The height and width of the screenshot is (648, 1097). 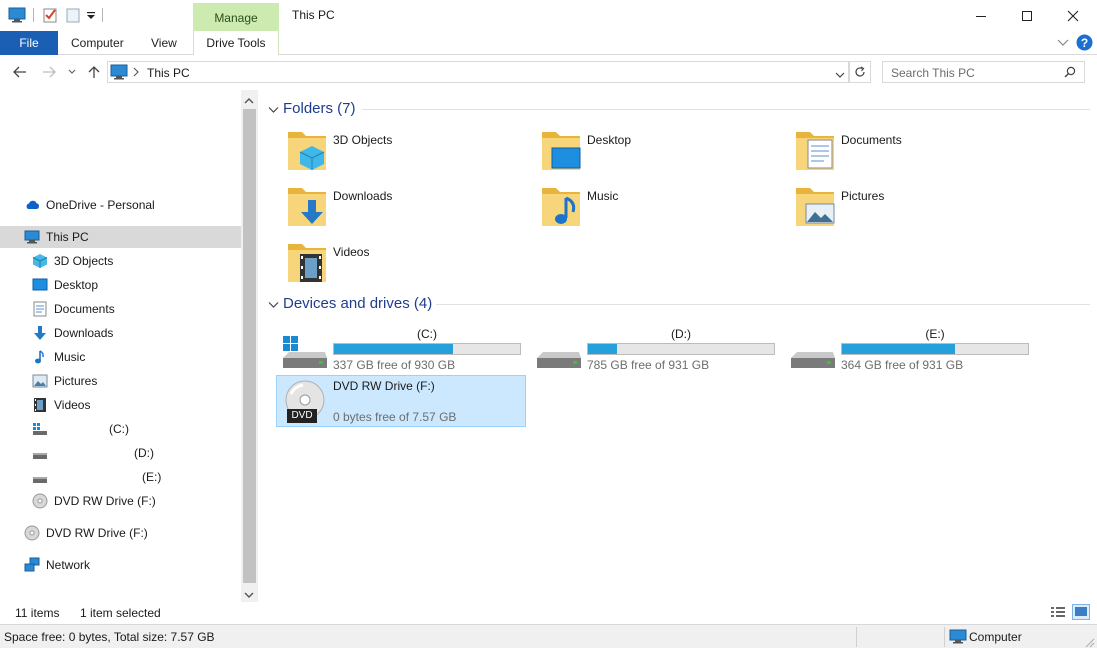 What do you see at coordinates (168, 73) in the screenshot?
I see `breadcrumb-this-pc: This PC` at bounding box center [168, 73].